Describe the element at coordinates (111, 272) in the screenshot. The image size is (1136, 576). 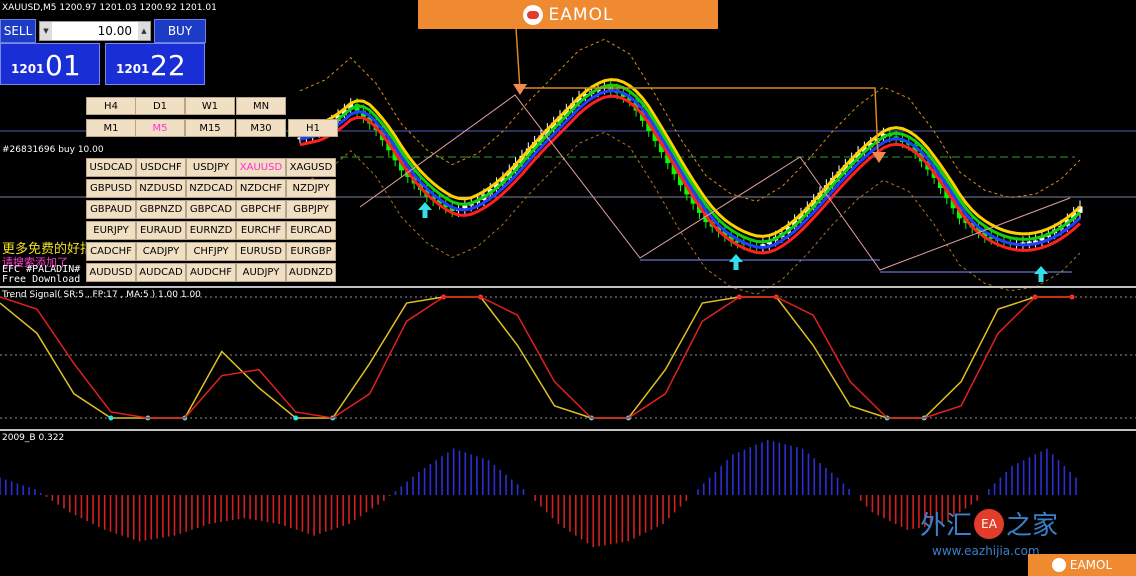
I see `symbol-audusd: AUDUSD` at that location.